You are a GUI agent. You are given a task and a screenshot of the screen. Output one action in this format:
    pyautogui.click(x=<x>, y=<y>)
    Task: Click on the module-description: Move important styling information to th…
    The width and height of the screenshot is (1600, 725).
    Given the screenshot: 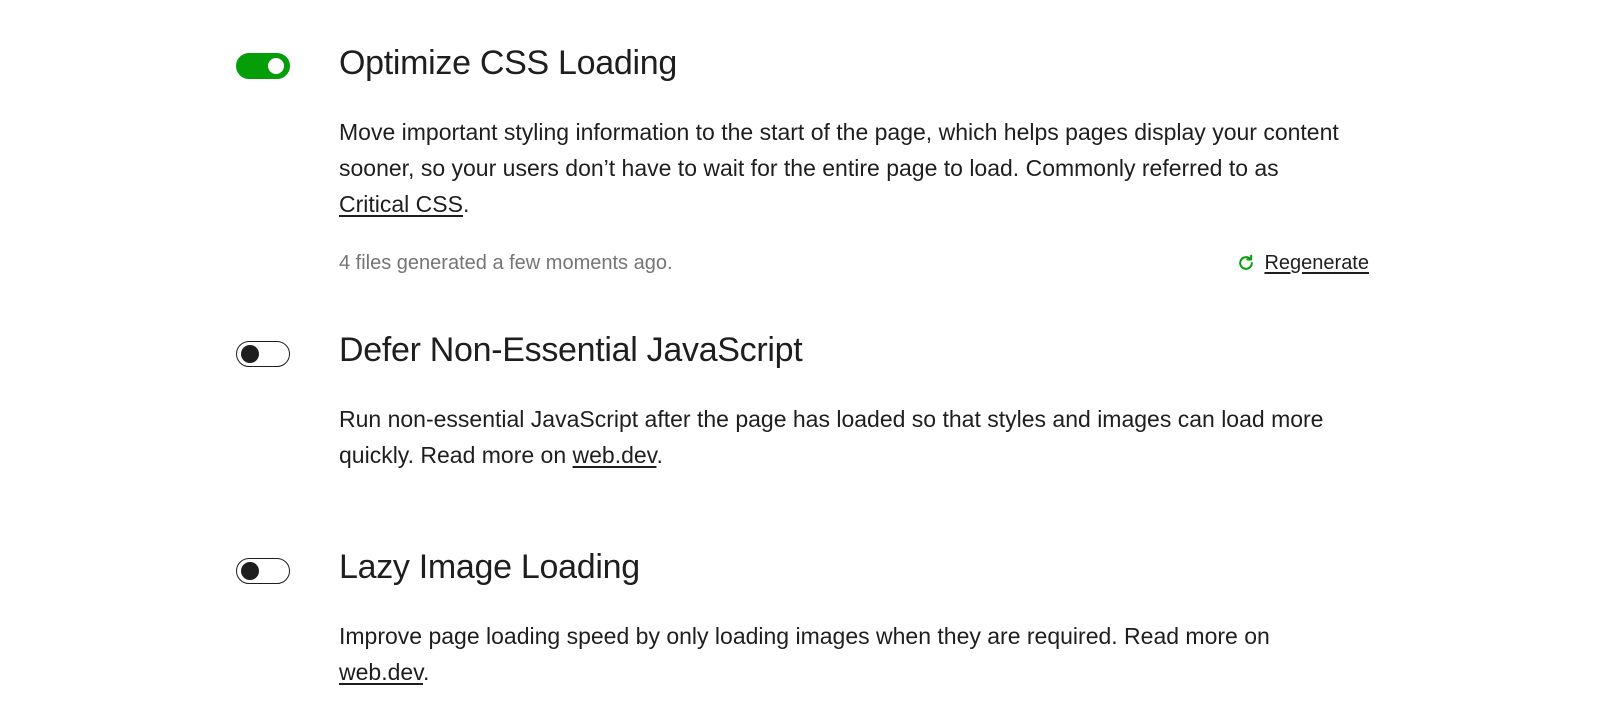 What is the action you would take?
    pyautogui.click(x=844, y=168)
    